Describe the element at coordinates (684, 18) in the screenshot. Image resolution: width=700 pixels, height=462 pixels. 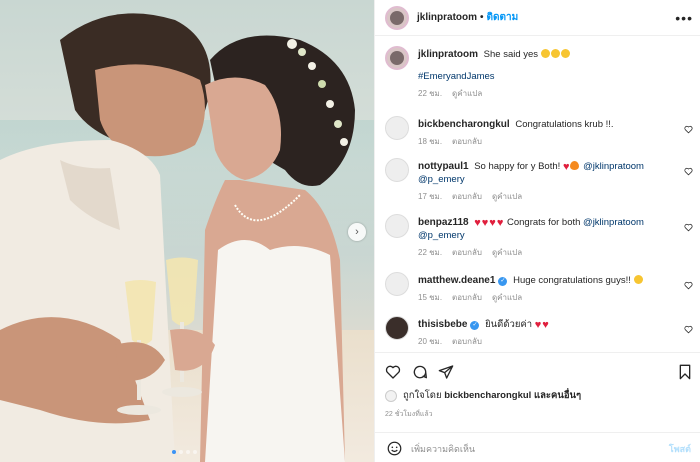
I see `more-icon: •••` at that location.